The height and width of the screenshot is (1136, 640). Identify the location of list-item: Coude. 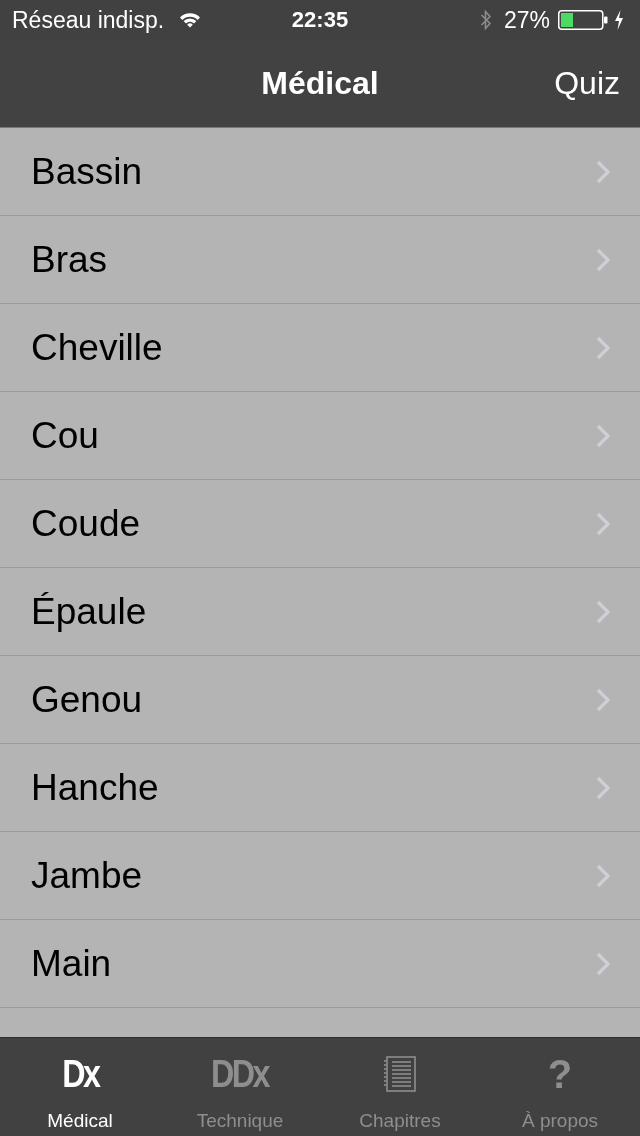
(320, 524).